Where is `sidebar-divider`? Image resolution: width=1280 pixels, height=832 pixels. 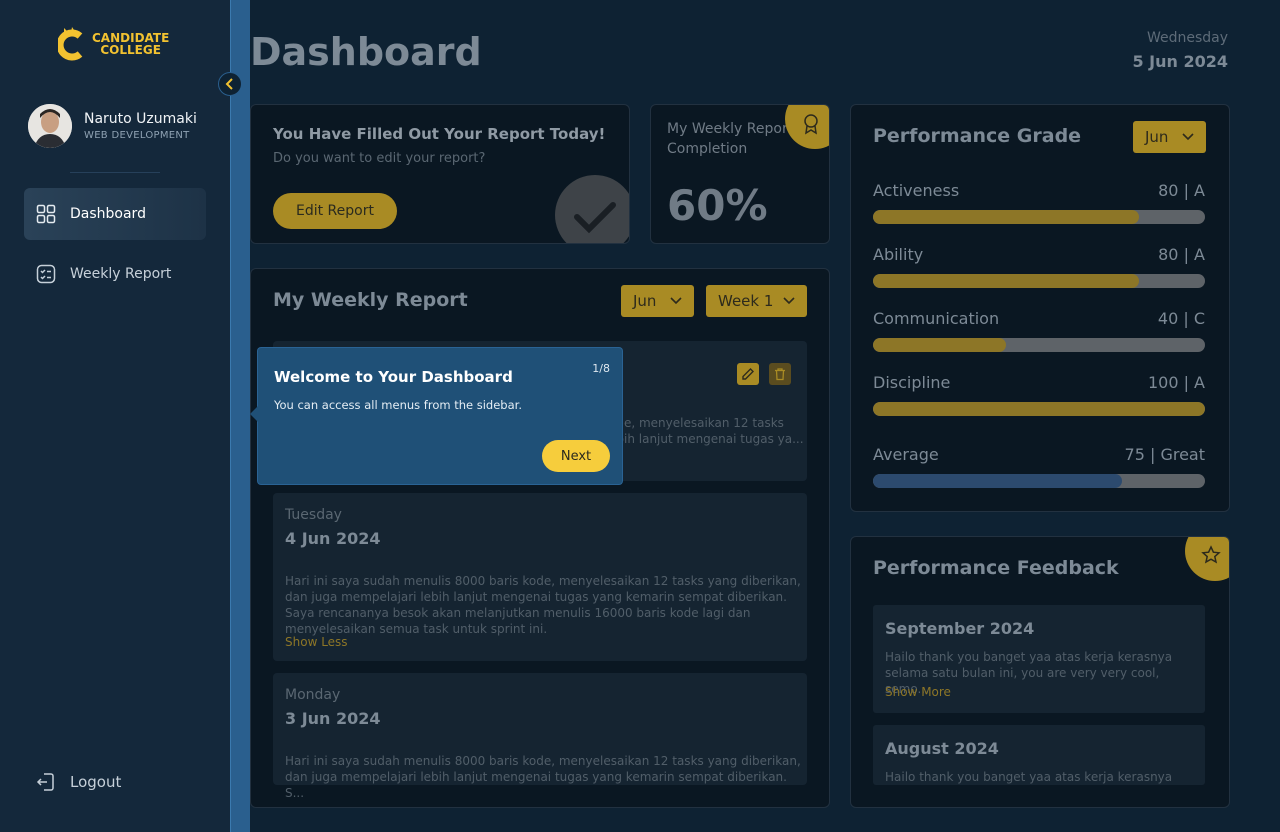
sidebar-divider is located at coordinates (115, 172).